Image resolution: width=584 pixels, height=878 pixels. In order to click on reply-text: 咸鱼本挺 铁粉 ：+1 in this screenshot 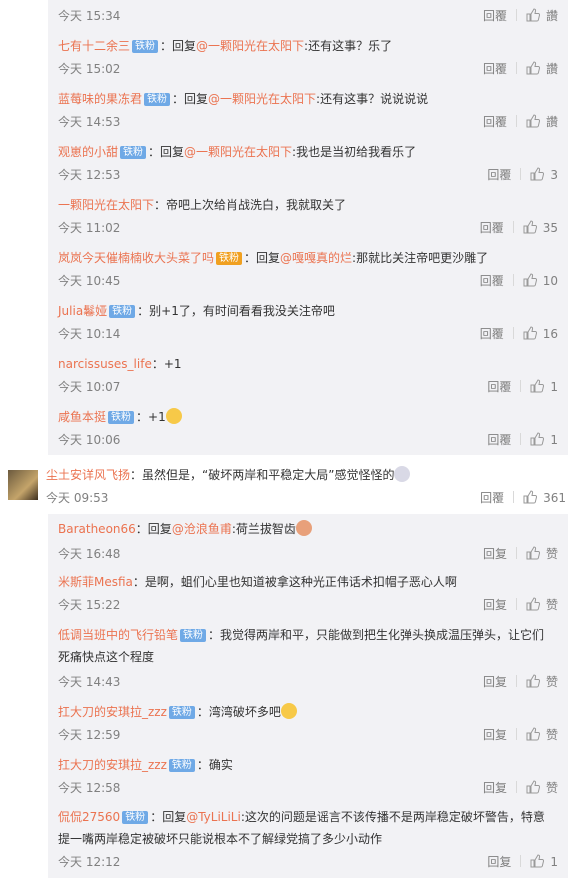, I will do `click(307, 417)`.